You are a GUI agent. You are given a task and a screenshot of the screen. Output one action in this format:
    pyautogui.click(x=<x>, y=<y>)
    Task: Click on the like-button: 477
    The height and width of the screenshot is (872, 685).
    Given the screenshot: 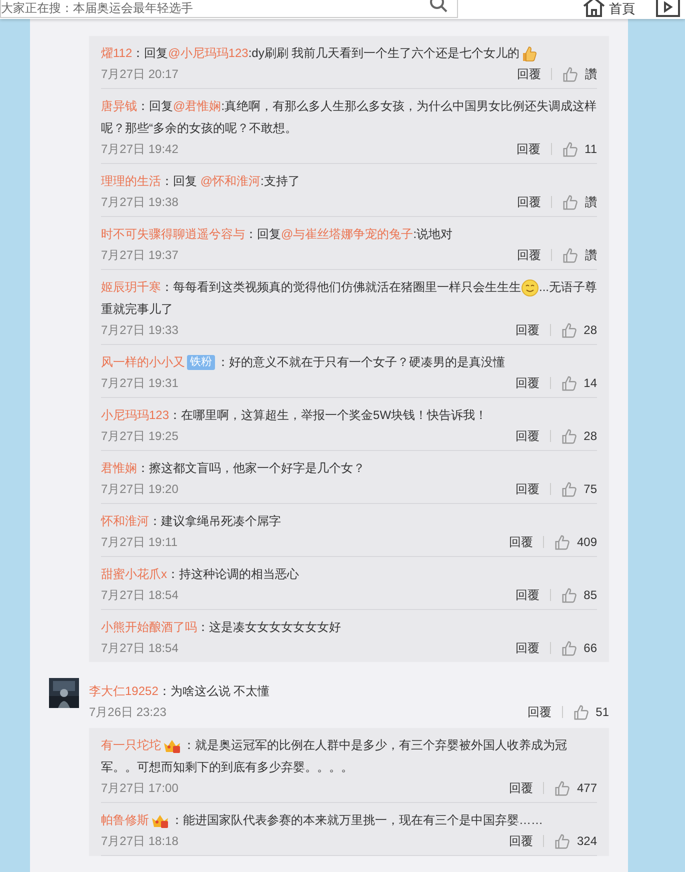 What is the action you would take?
    pyautogui.click(x=570, y=788)
    